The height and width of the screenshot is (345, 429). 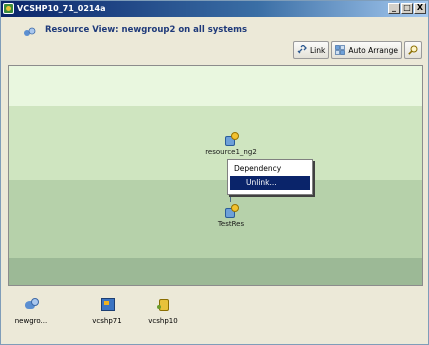 I want to click on auto-arrange-button: Auto Arrange, so click(x=366, y=50).